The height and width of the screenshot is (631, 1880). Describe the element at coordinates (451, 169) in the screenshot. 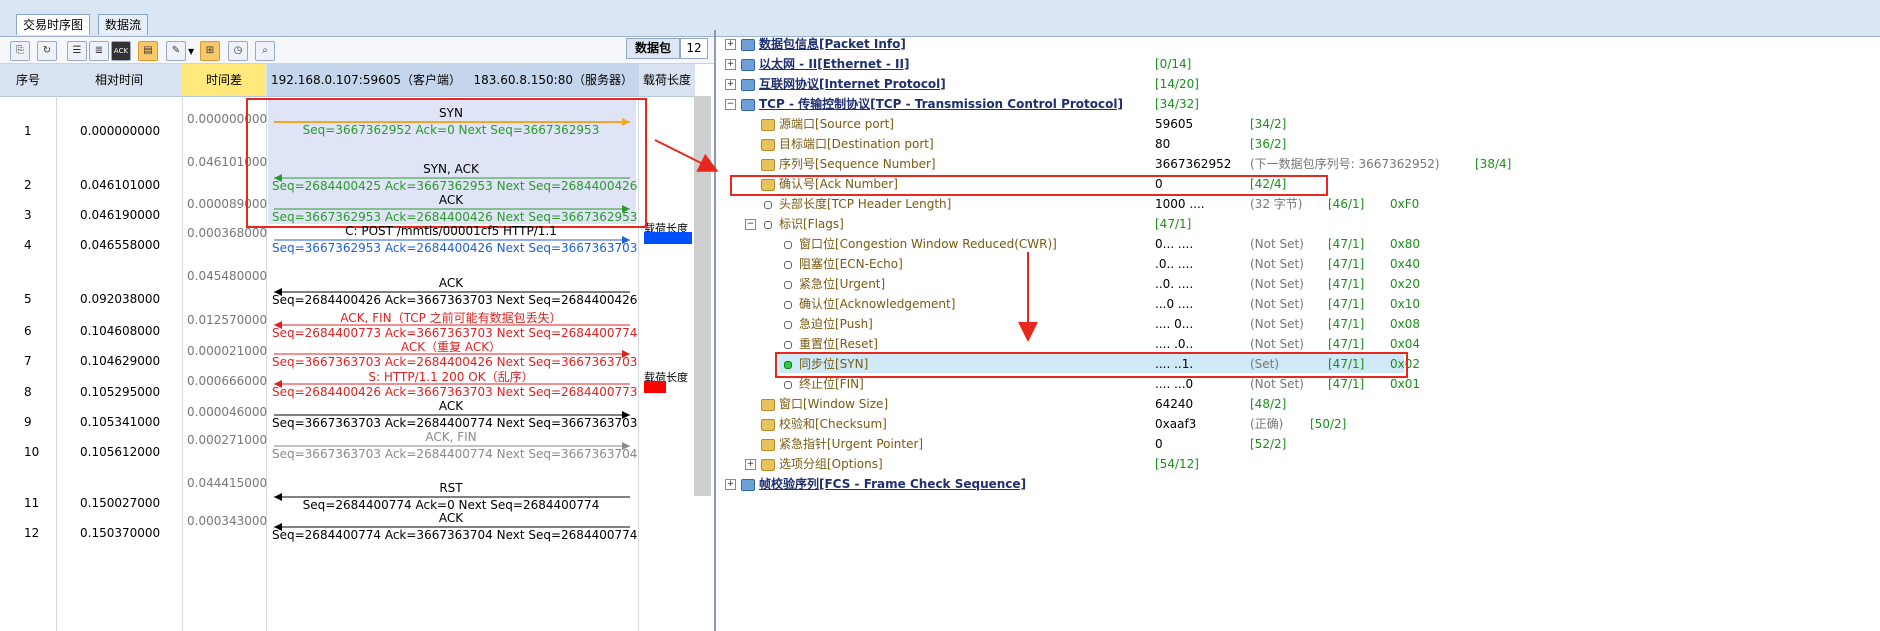

I see `message-label: SYN, ACK` at that location.